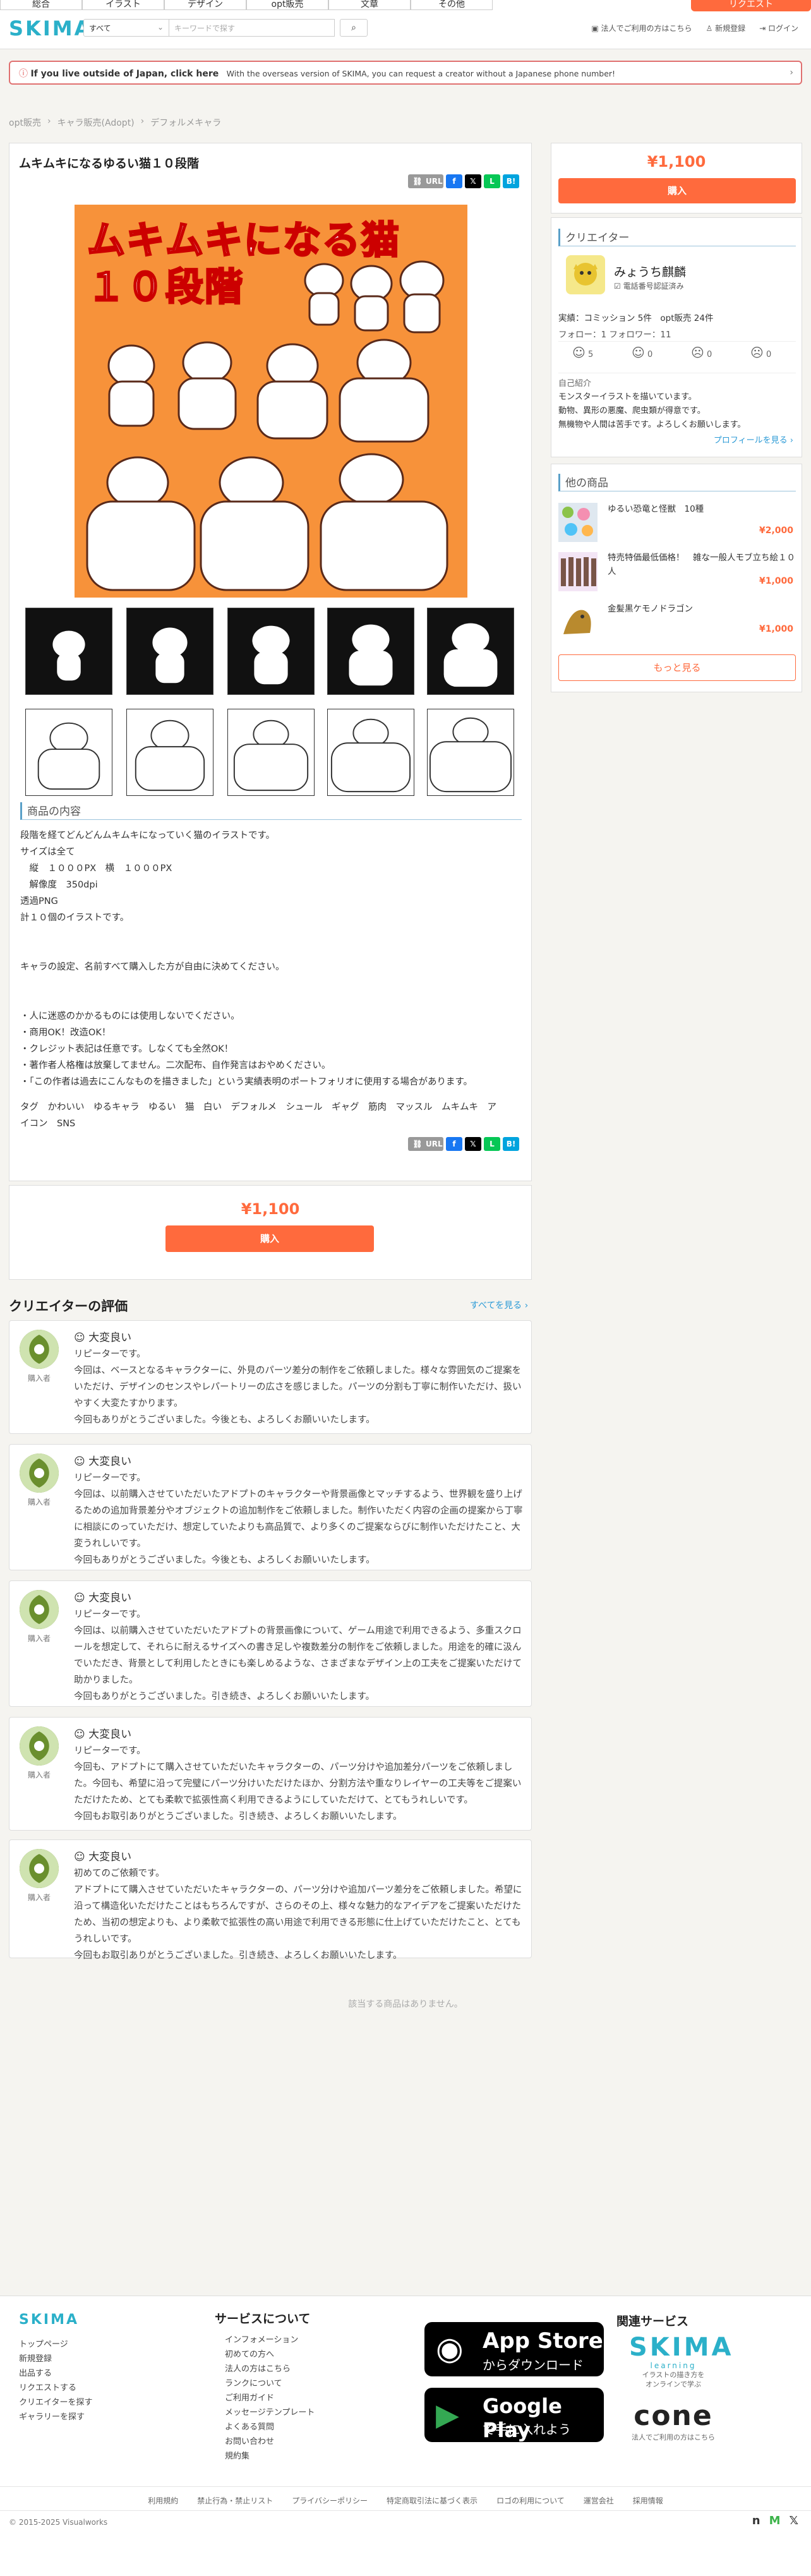  Describe the element at coordinates (163, 2500) in the screenshot. I see `footer-bottom-link: 利用規約` at that location.